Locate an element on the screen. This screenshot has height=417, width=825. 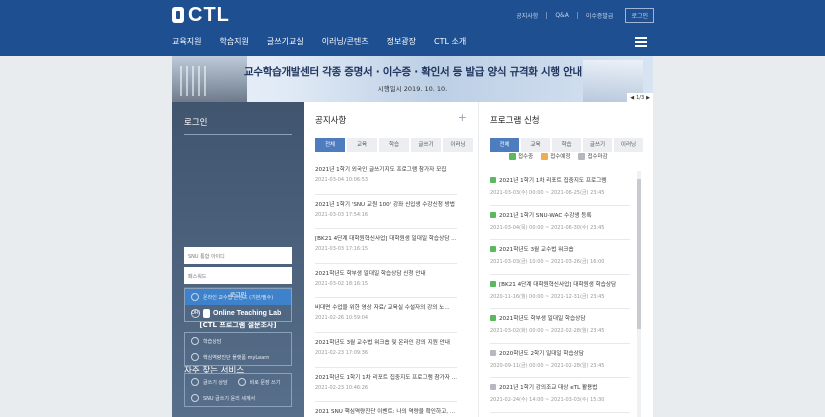
service-writing-row: 글쓰기 상담 비로 문장 쓰기 is located at coordinates (238, 382).